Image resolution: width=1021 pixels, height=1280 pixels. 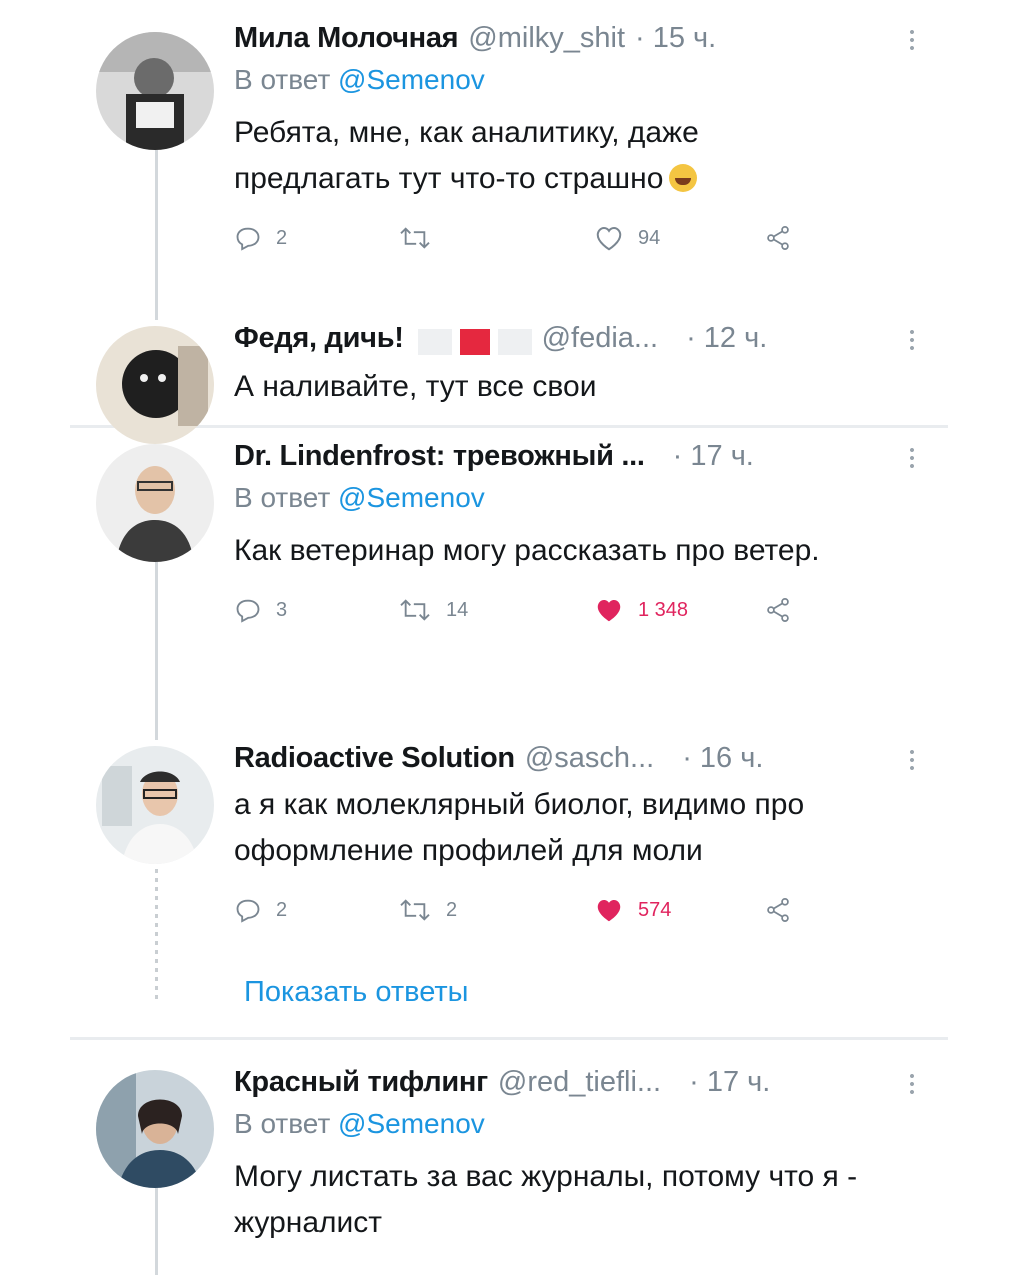 I want to click on like-button: 1 348, so click(x=641, y=610).